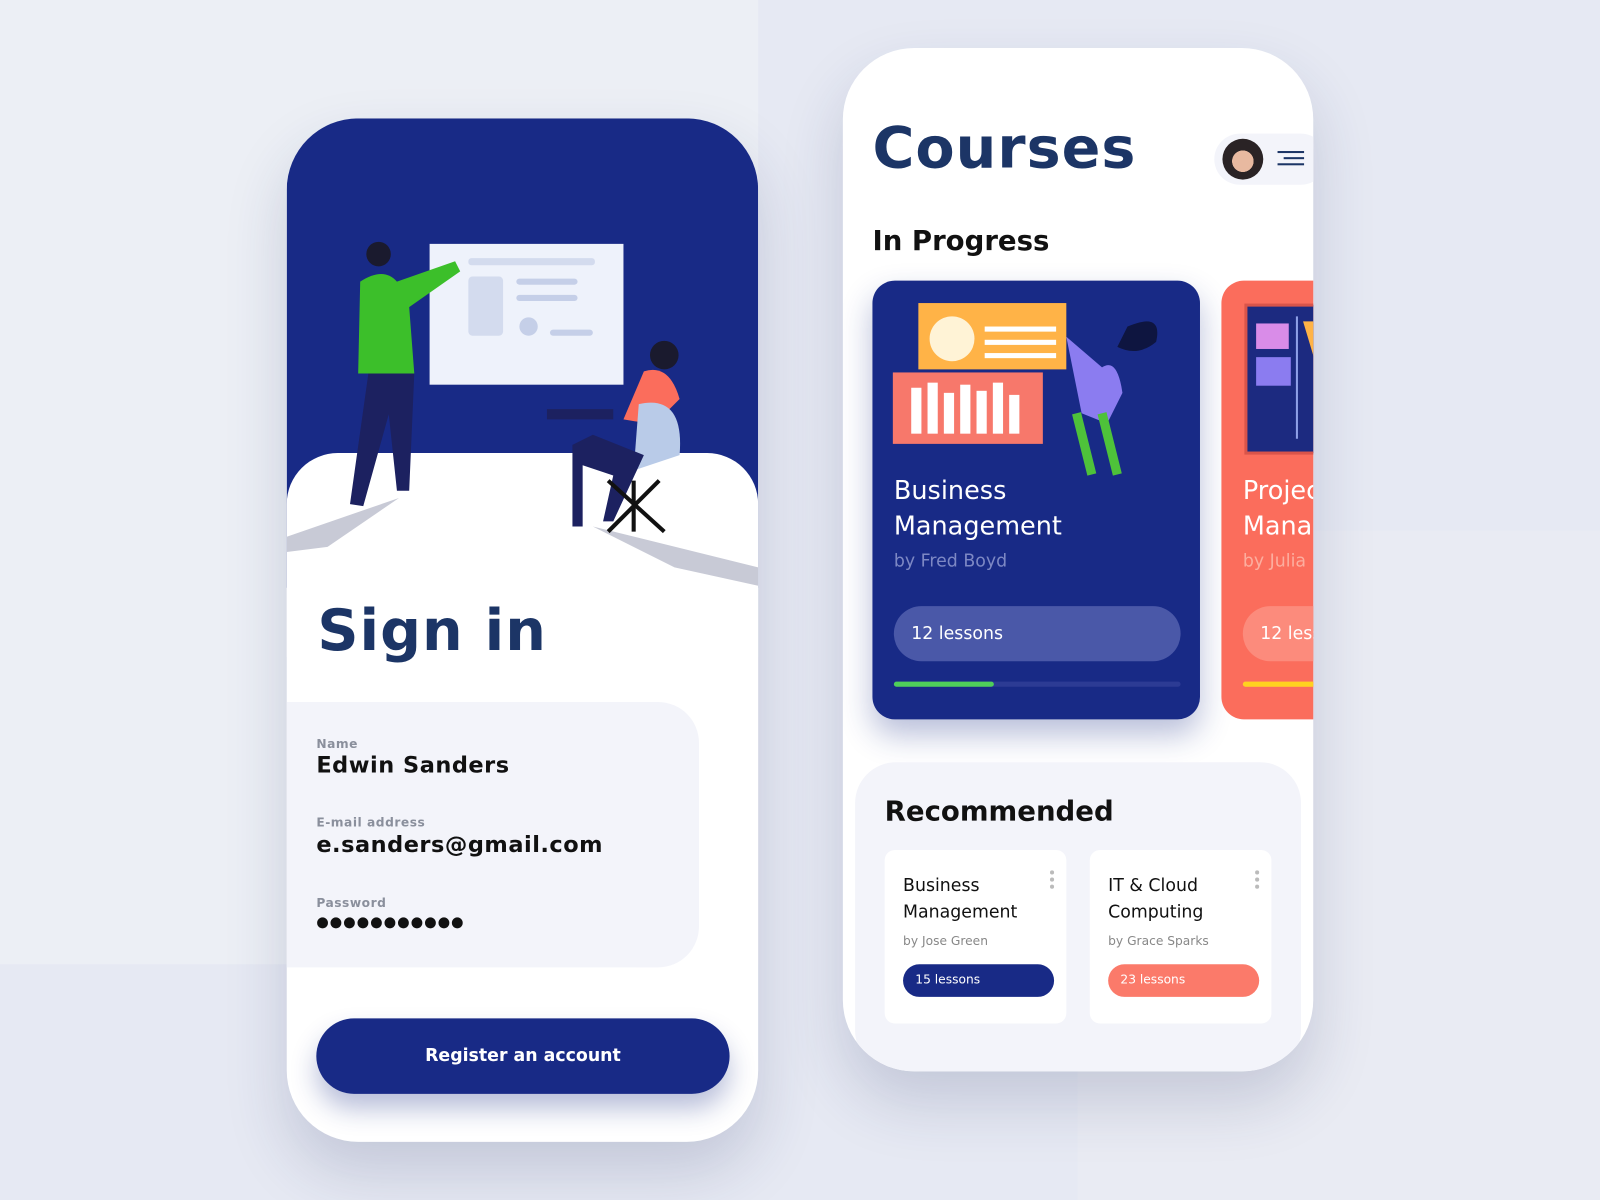 Image resolution: width=1600 pixels, height=1200 pixels. I want to click on course-title: IT & Cloud Computing, so click(1156, 899).